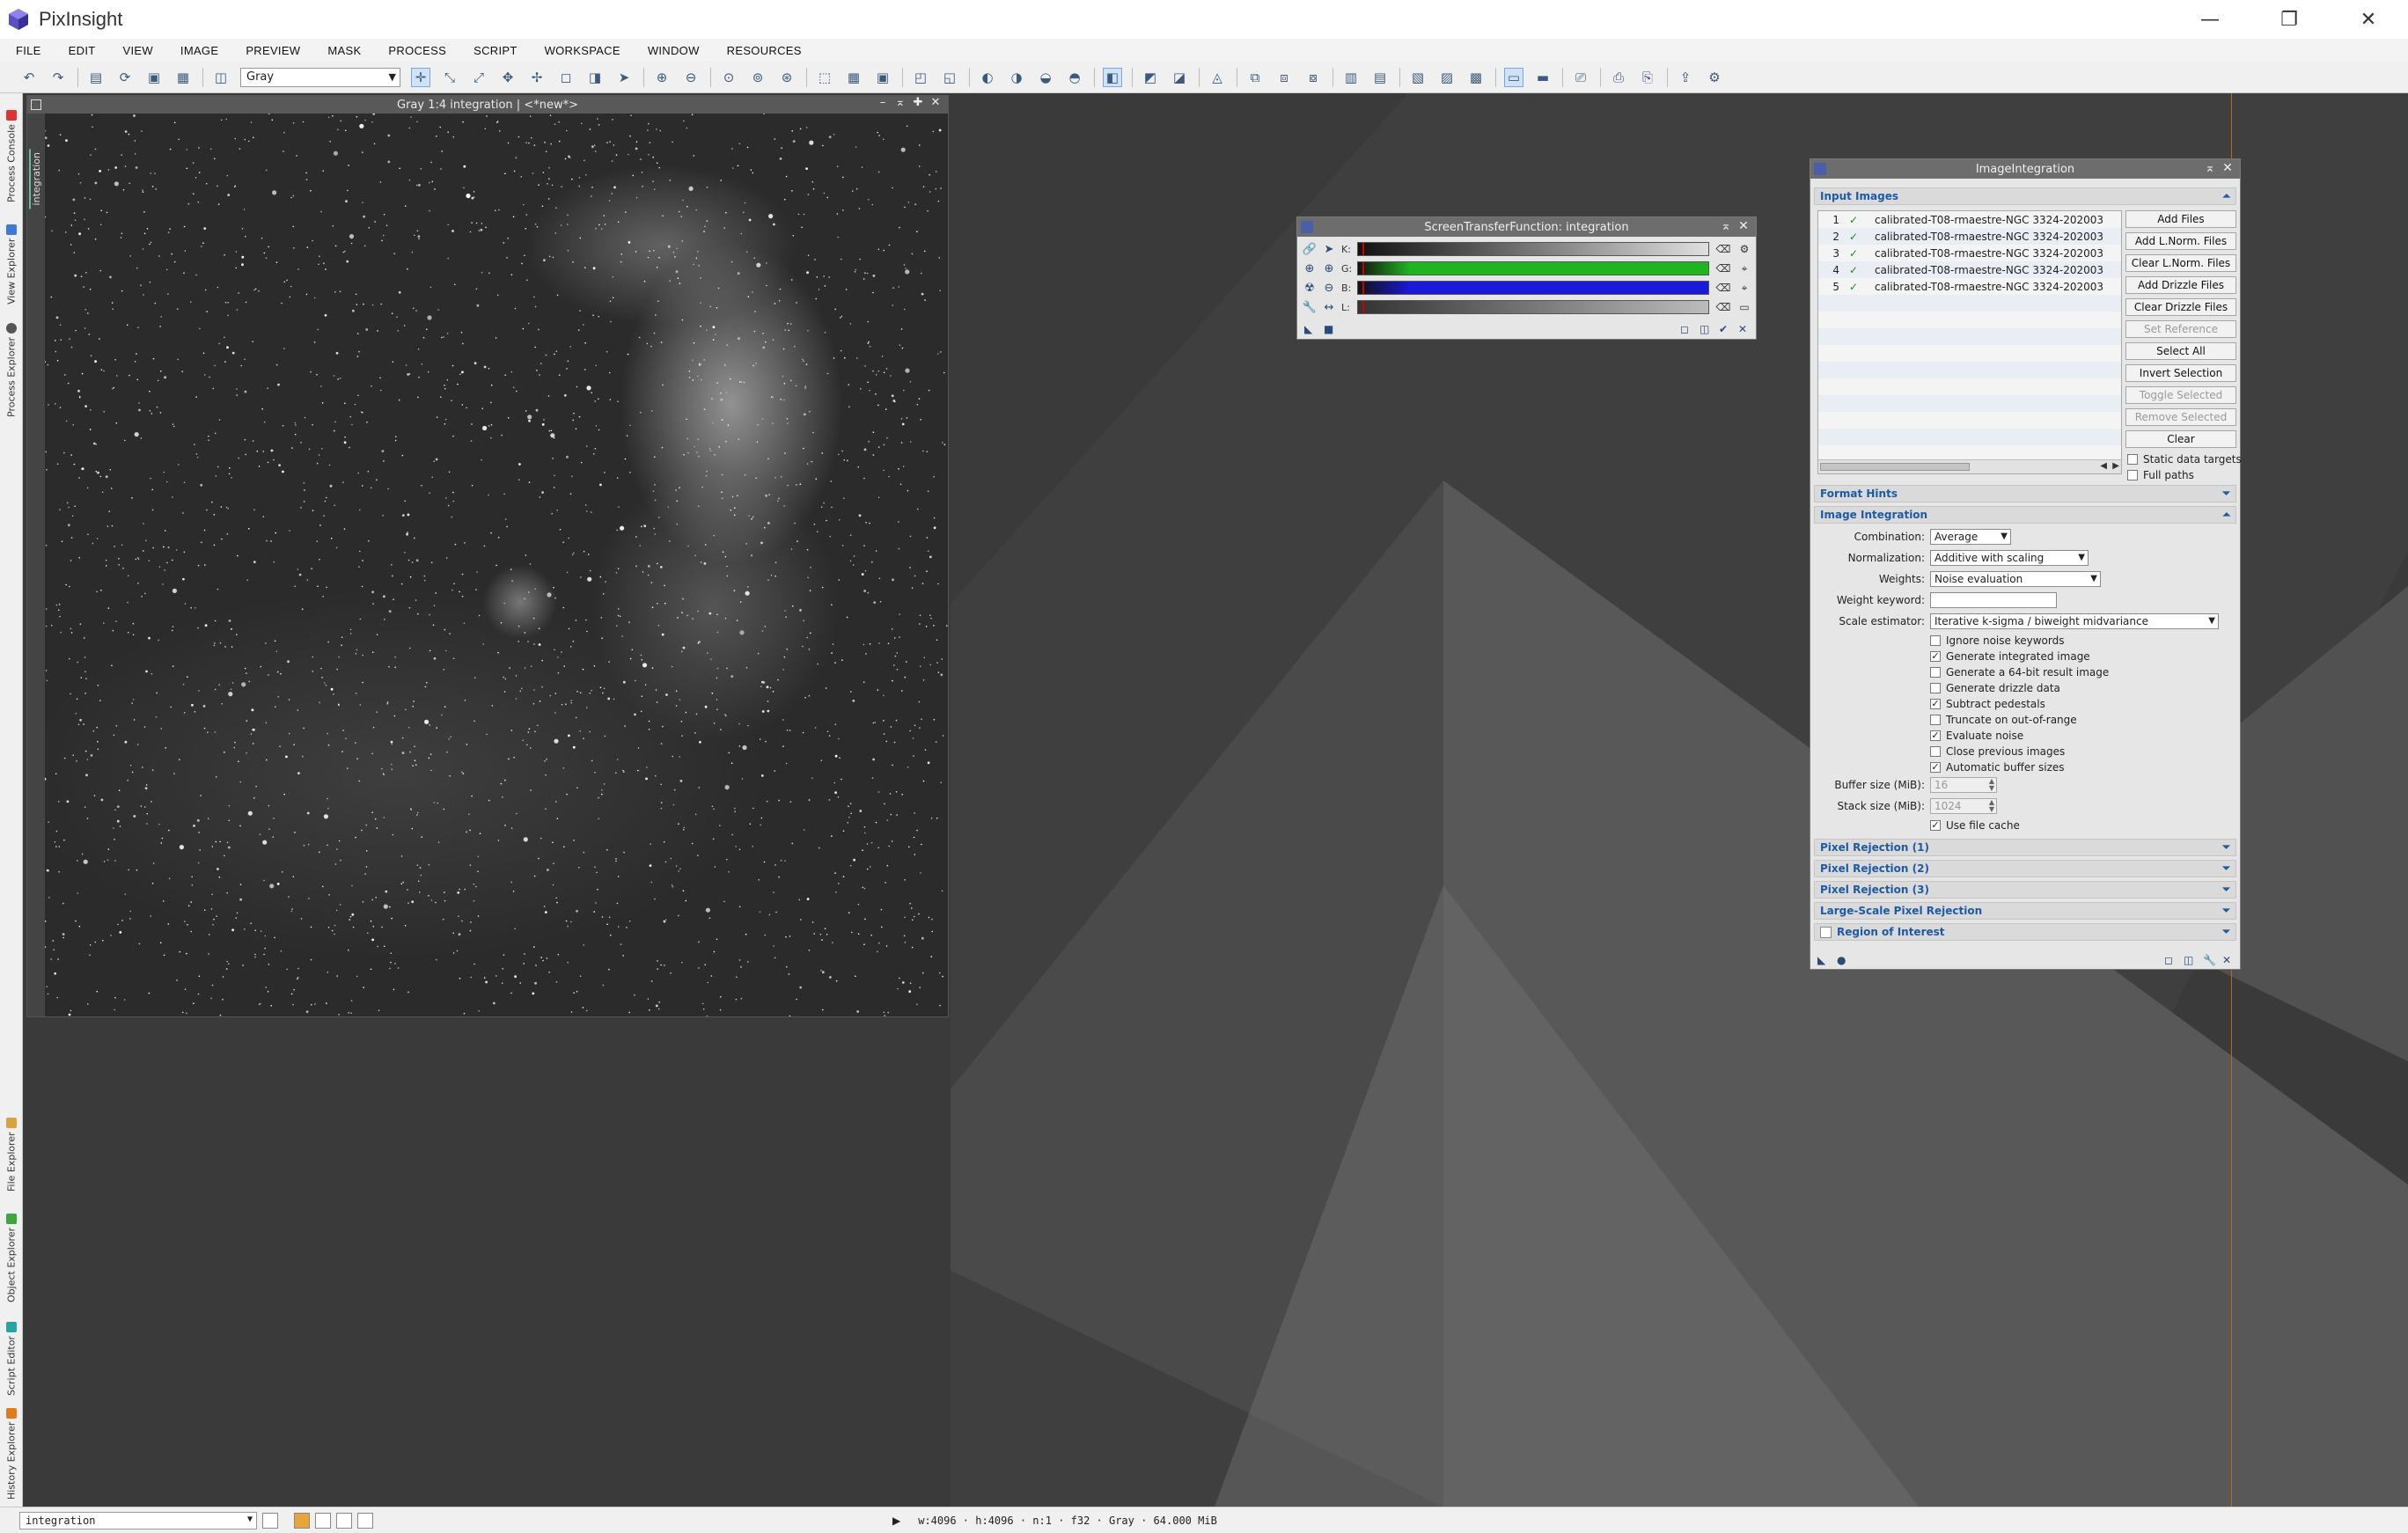 This screenshot has width=2408, height=1533. Describe the element at coordinates (1310, 249) in the screenshot. I see `link-icon: 🔗` at that location.